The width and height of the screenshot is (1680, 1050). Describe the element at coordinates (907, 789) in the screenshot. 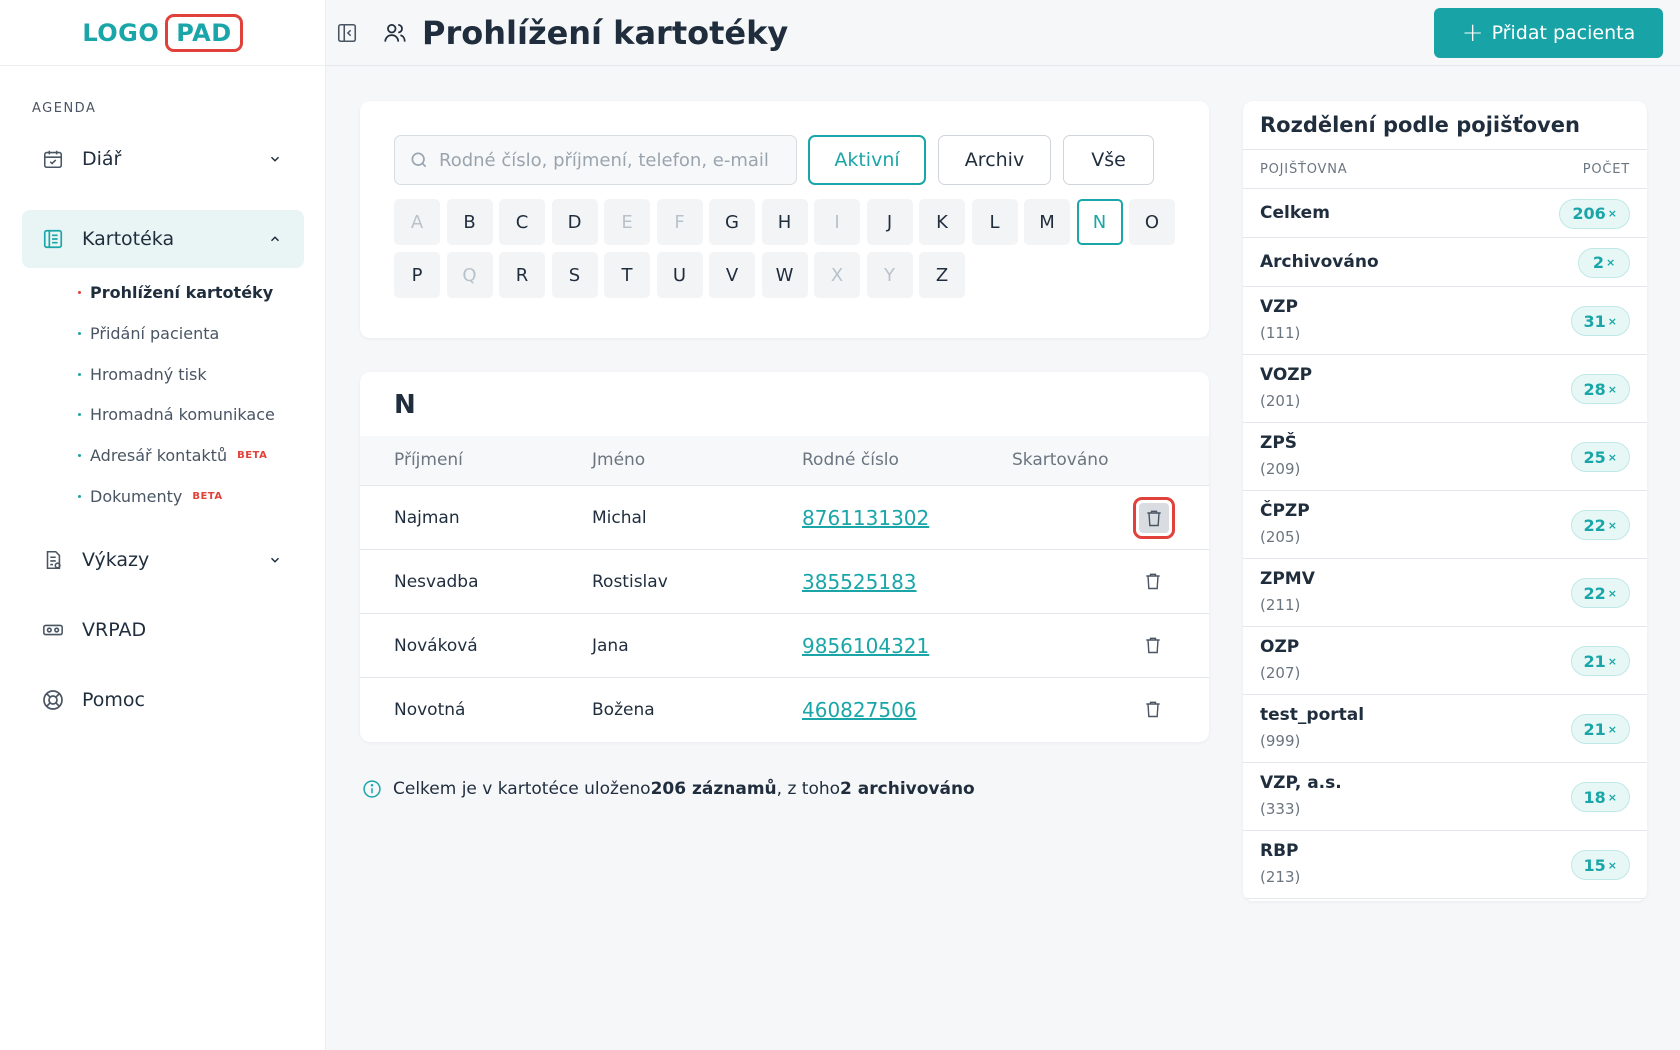

I see `summary-archived: 2 archivováno` at that location.